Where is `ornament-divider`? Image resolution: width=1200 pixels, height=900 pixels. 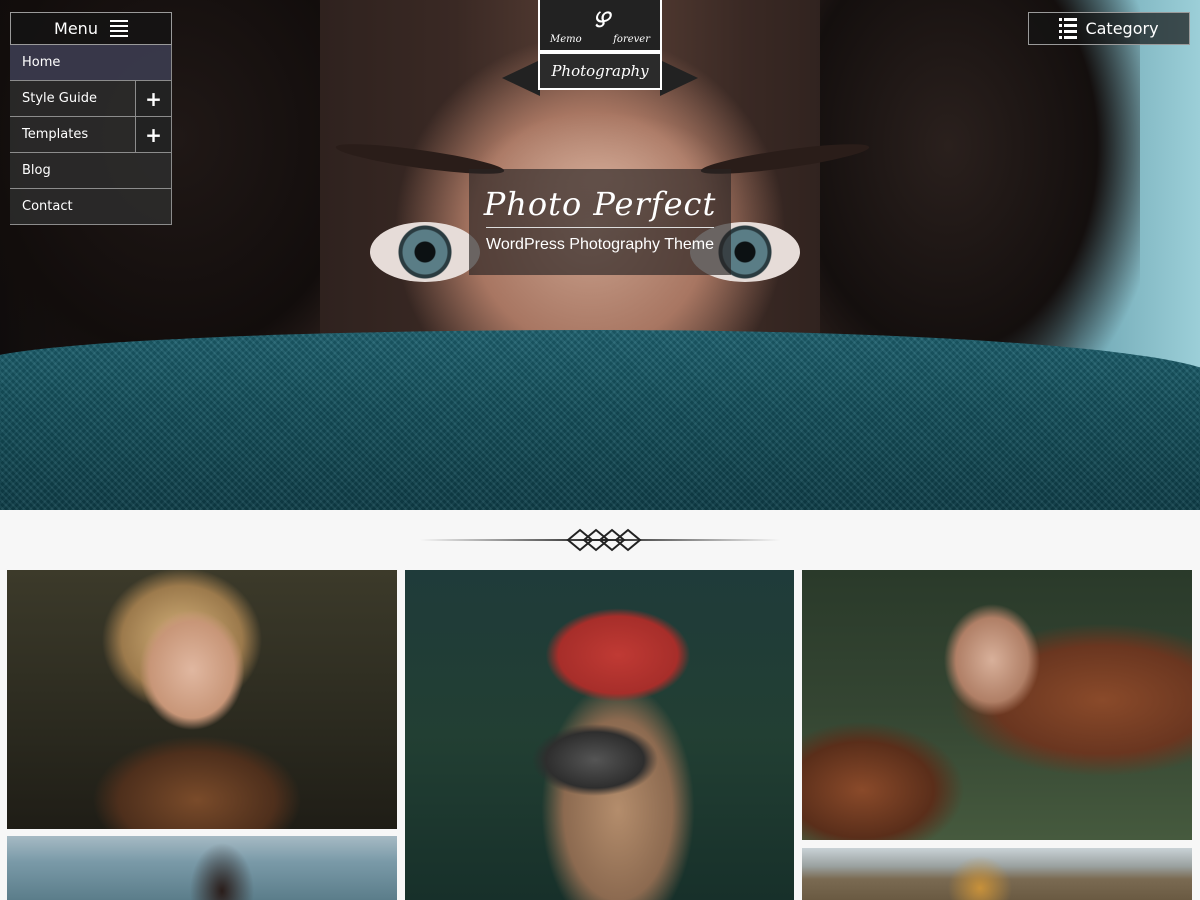
ornament-divider is located at coordinates (600, 540).